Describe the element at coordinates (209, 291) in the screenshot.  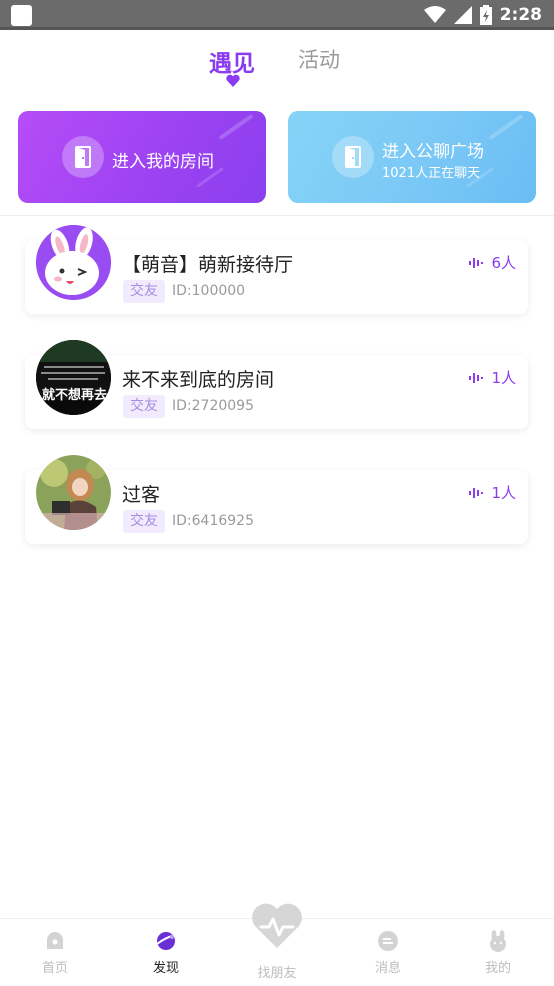
I see `room-id: ID:100000` at that location.